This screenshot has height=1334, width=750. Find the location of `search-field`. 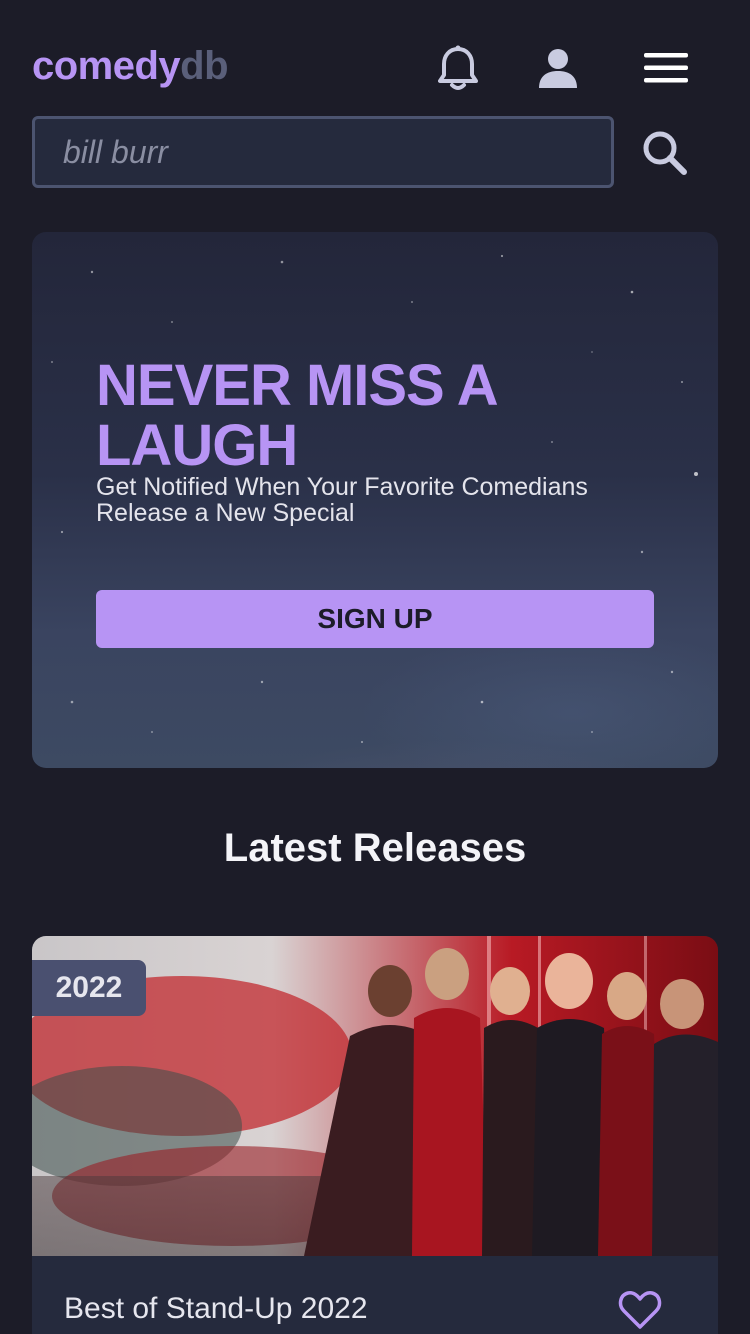

search-field is located at coordinates (323, 152).